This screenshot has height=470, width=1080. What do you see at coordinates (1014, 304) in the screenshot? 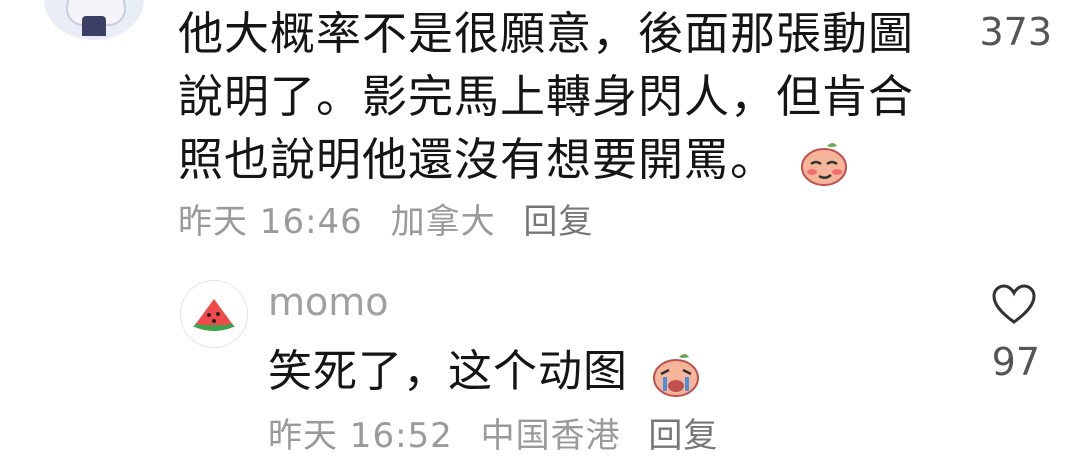
I see `heart-like-icon` at bounding box center [1014, 304].